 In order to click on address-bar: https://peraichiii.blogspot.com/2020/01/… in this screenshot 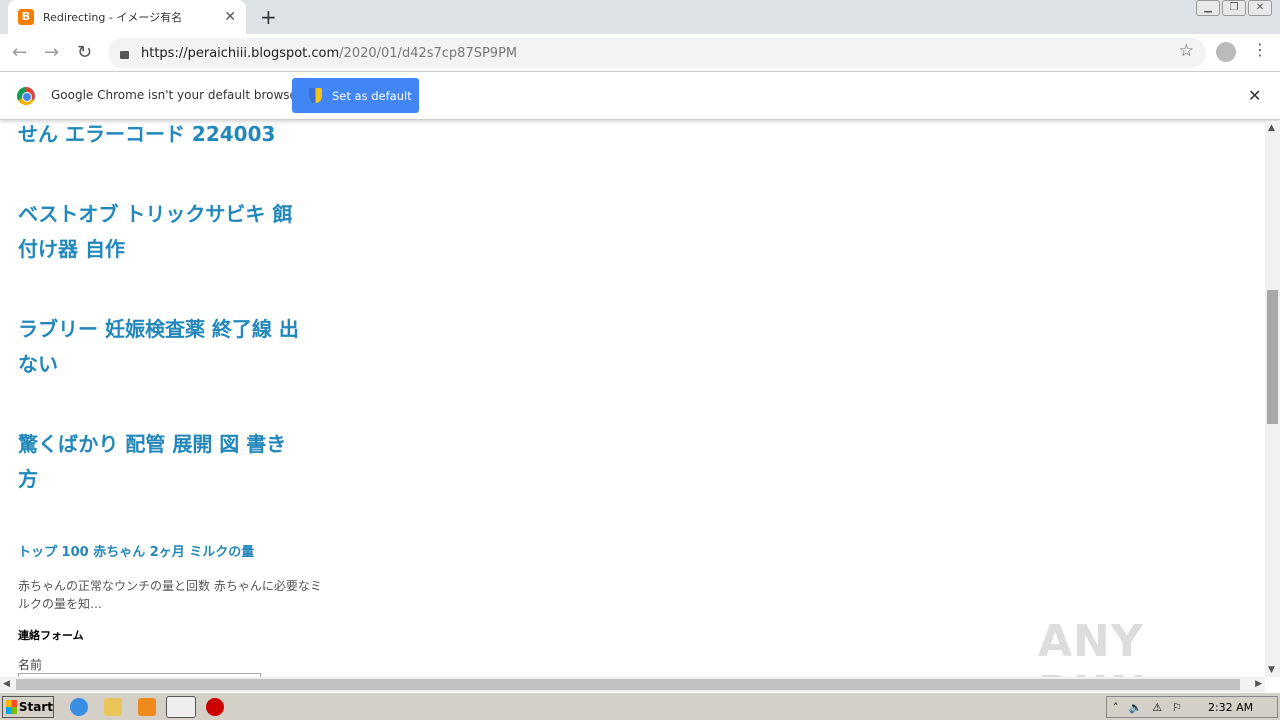, I will do `click(657, 53)`.